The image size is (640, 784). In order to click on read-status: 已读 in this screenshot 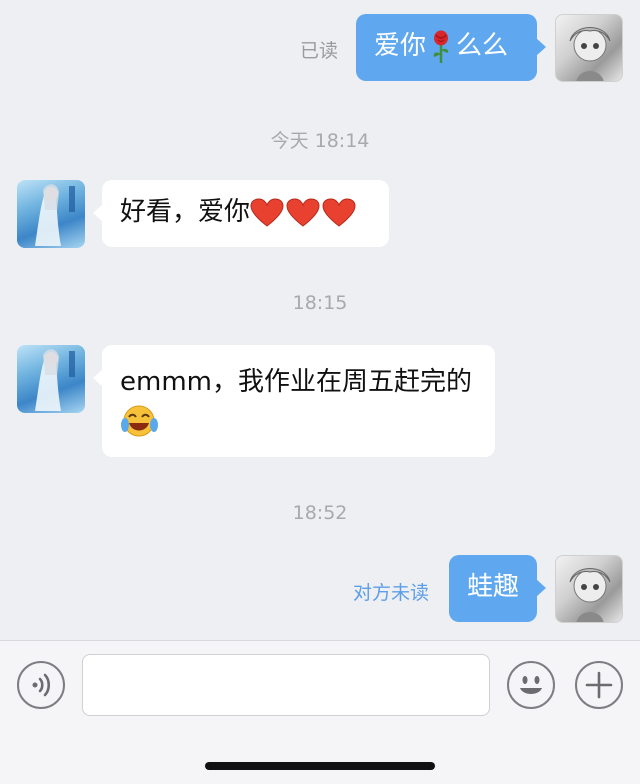, I will do `click(319, 51)`.